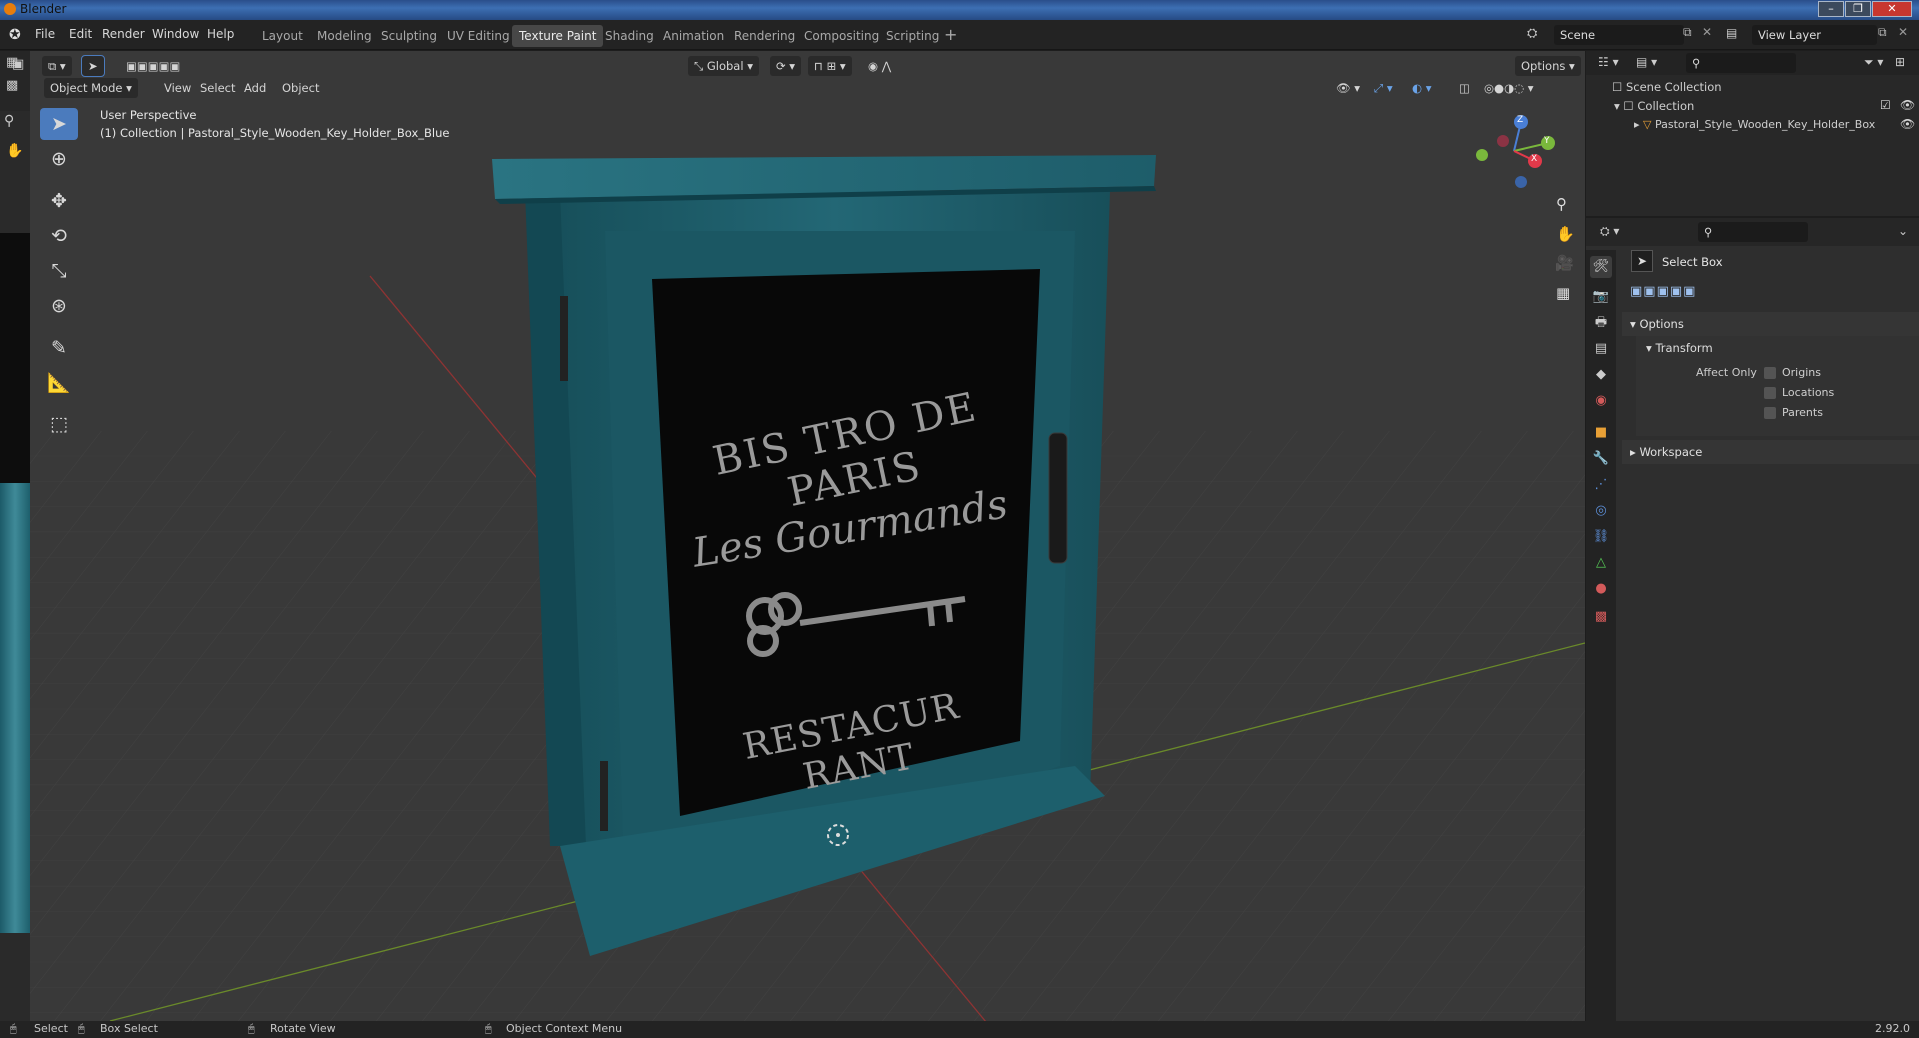 Image resolution: width=1919 pixels, height=1038 pixels. Describe the element at coordinates (1799, 392) in the screenshot. I see `locations-checkbox: Locations` at that location.